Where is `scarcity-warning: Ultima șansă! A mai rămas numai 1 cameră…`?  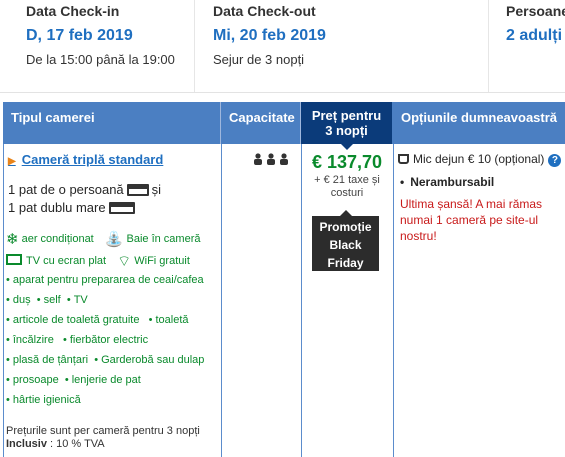
scarcity-warning: Ultima șansă! A mai rămas numai 1 cameră… is located at coordinates (471, 220).